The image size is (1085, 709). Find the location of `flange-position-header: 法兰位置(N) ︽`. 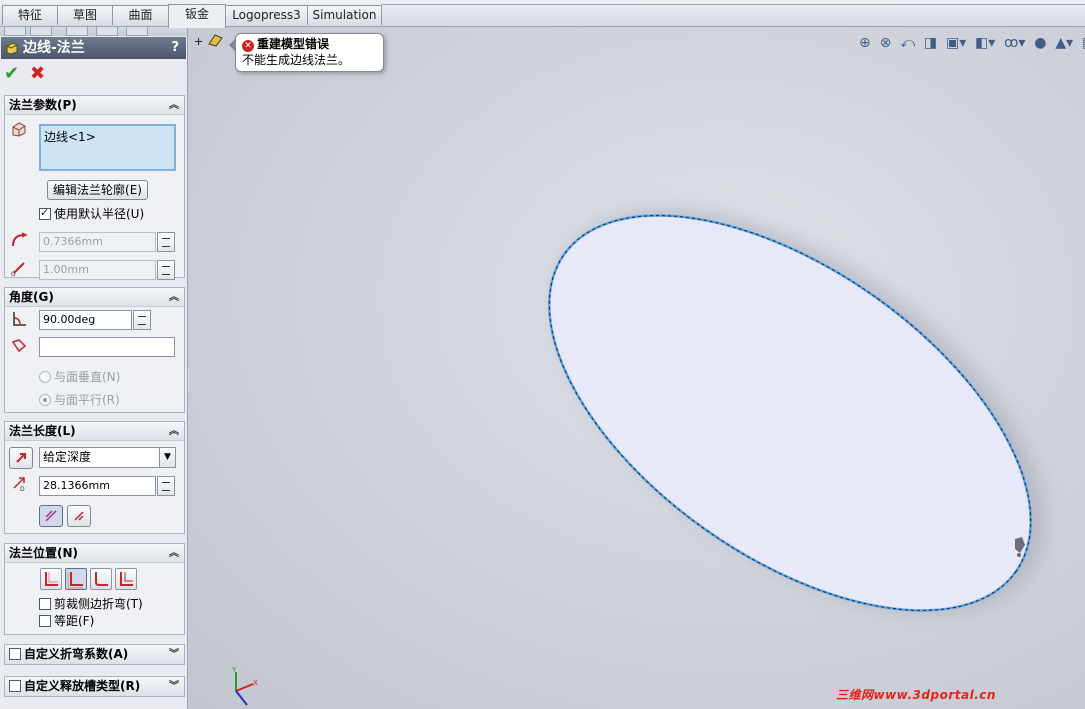

flange-position-header: 法兰位置(N) ︽ is located at coordinates (94, 553).